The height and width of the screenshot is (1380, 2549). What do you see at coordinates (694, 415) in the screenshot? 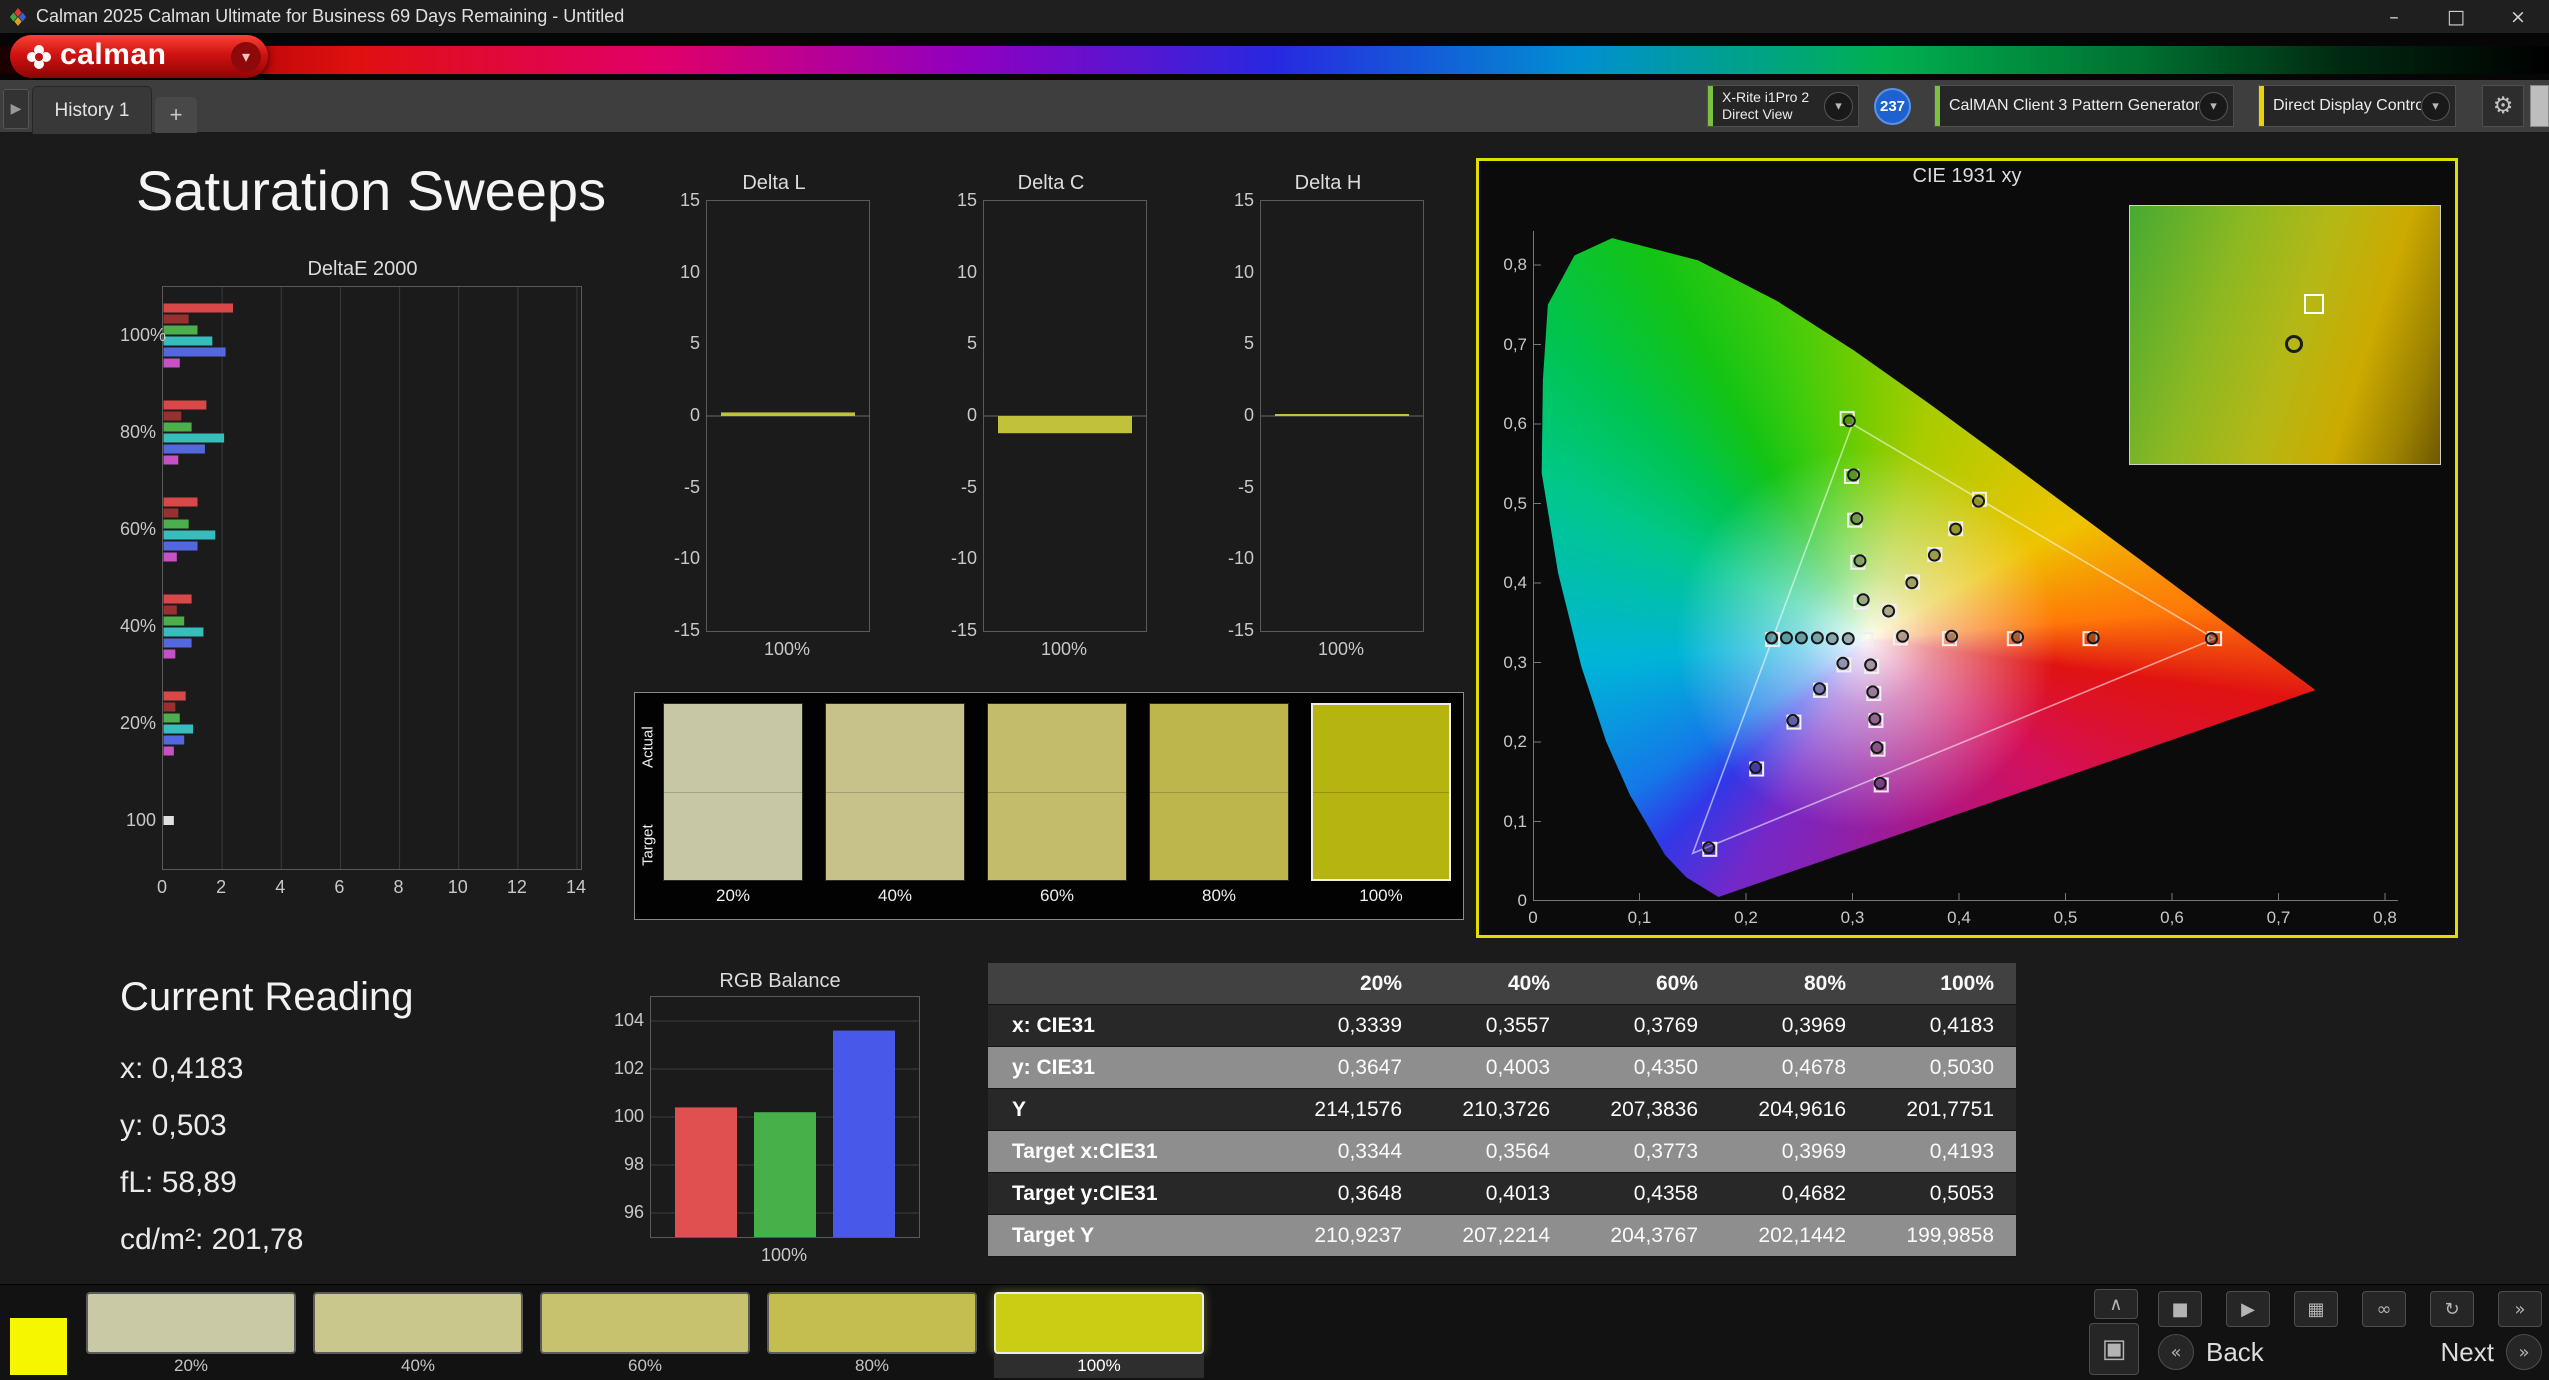
I see `delta-l-ytick: 0` at bounding box center [694, 415].